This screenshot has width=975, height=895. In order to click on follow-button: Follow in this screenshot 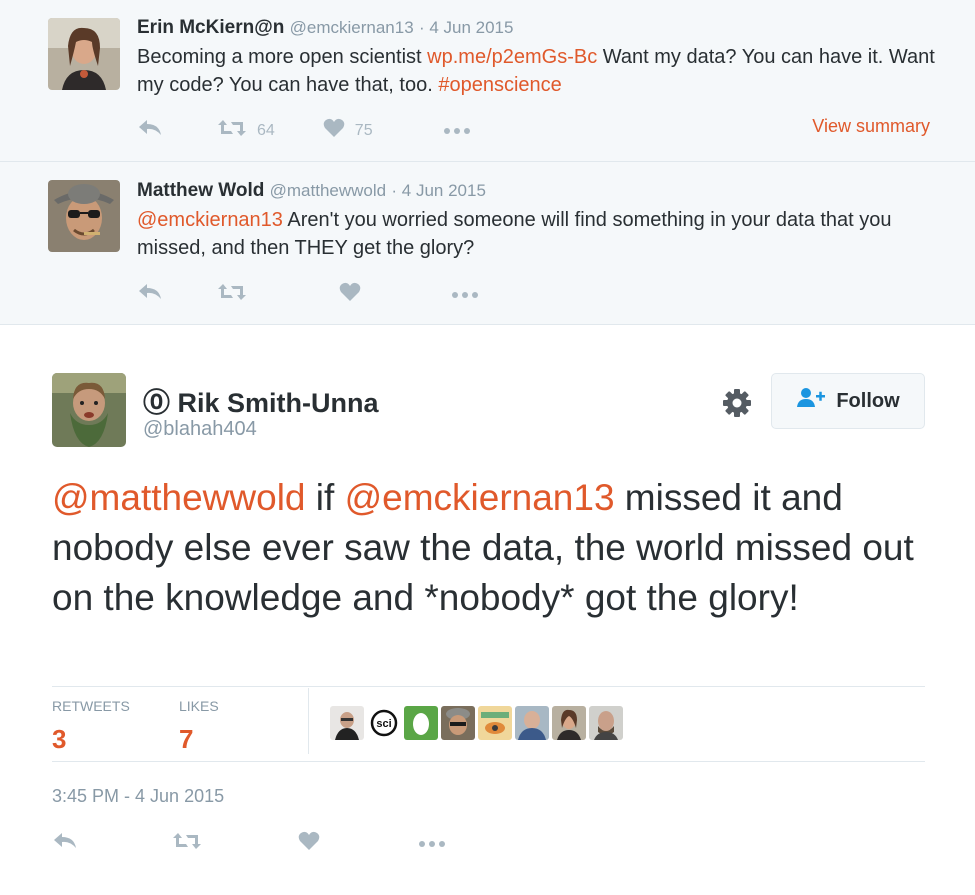, I will do `click(848, 401)`.